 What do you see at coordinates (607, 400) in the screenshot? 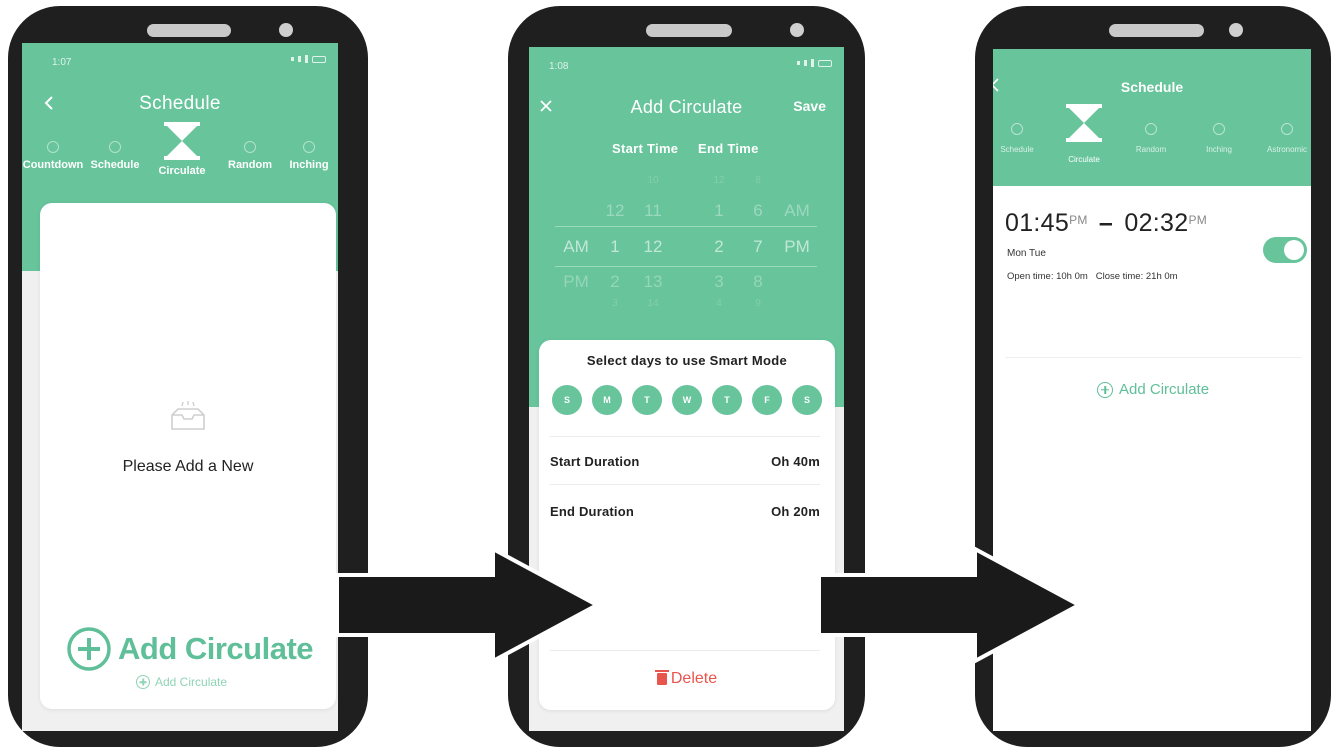
I see `day-monday: M` at bounding box center [607, 400].